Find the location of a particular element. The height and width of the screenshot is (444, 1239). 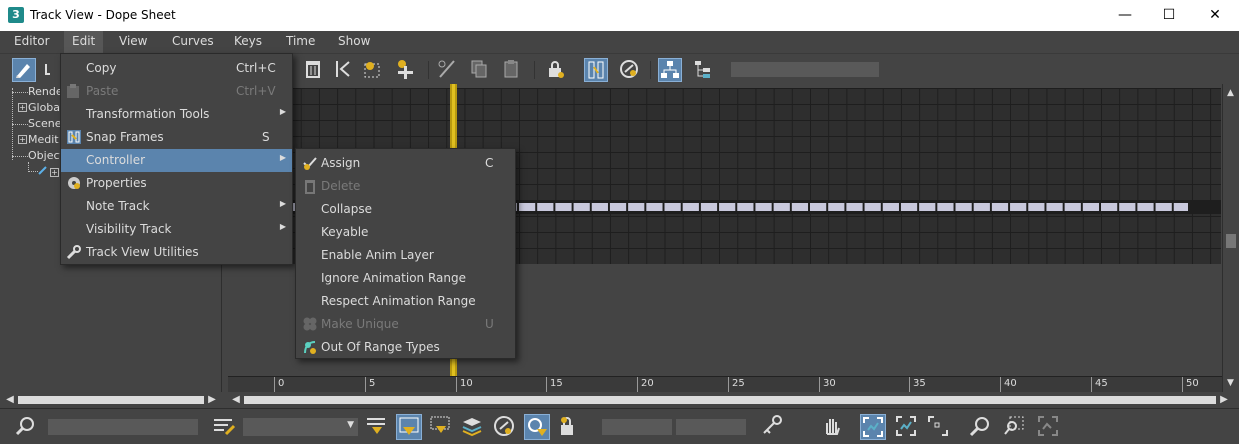

menu-item-label: Collapse is located at coordinates (346, 209).